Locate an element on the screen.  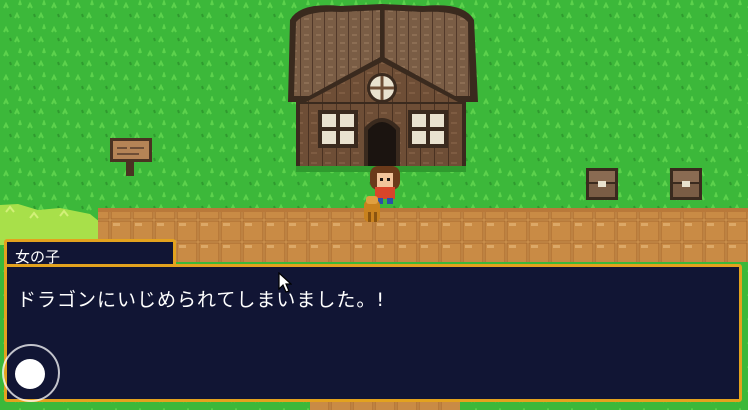
wooden-house is located at coordinates (383, 88).